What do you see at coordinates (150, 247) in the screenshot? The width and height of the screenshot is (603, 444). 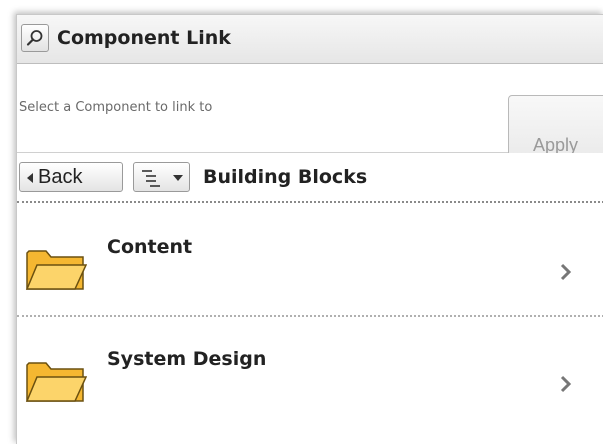 I see `list-item-label: Content` at bounding box center [150, 247].